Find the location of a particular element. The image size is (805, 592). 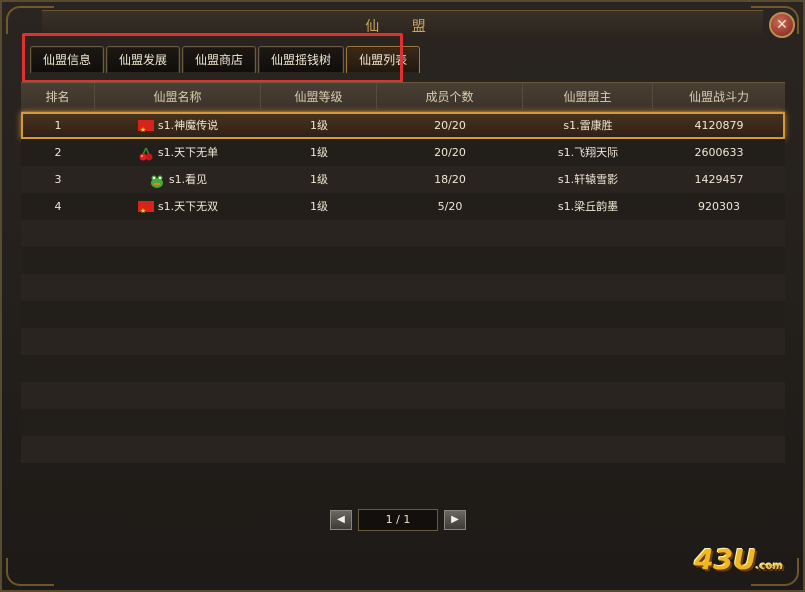

window-title: 仙 盟 is located at coordinates (402, 27).